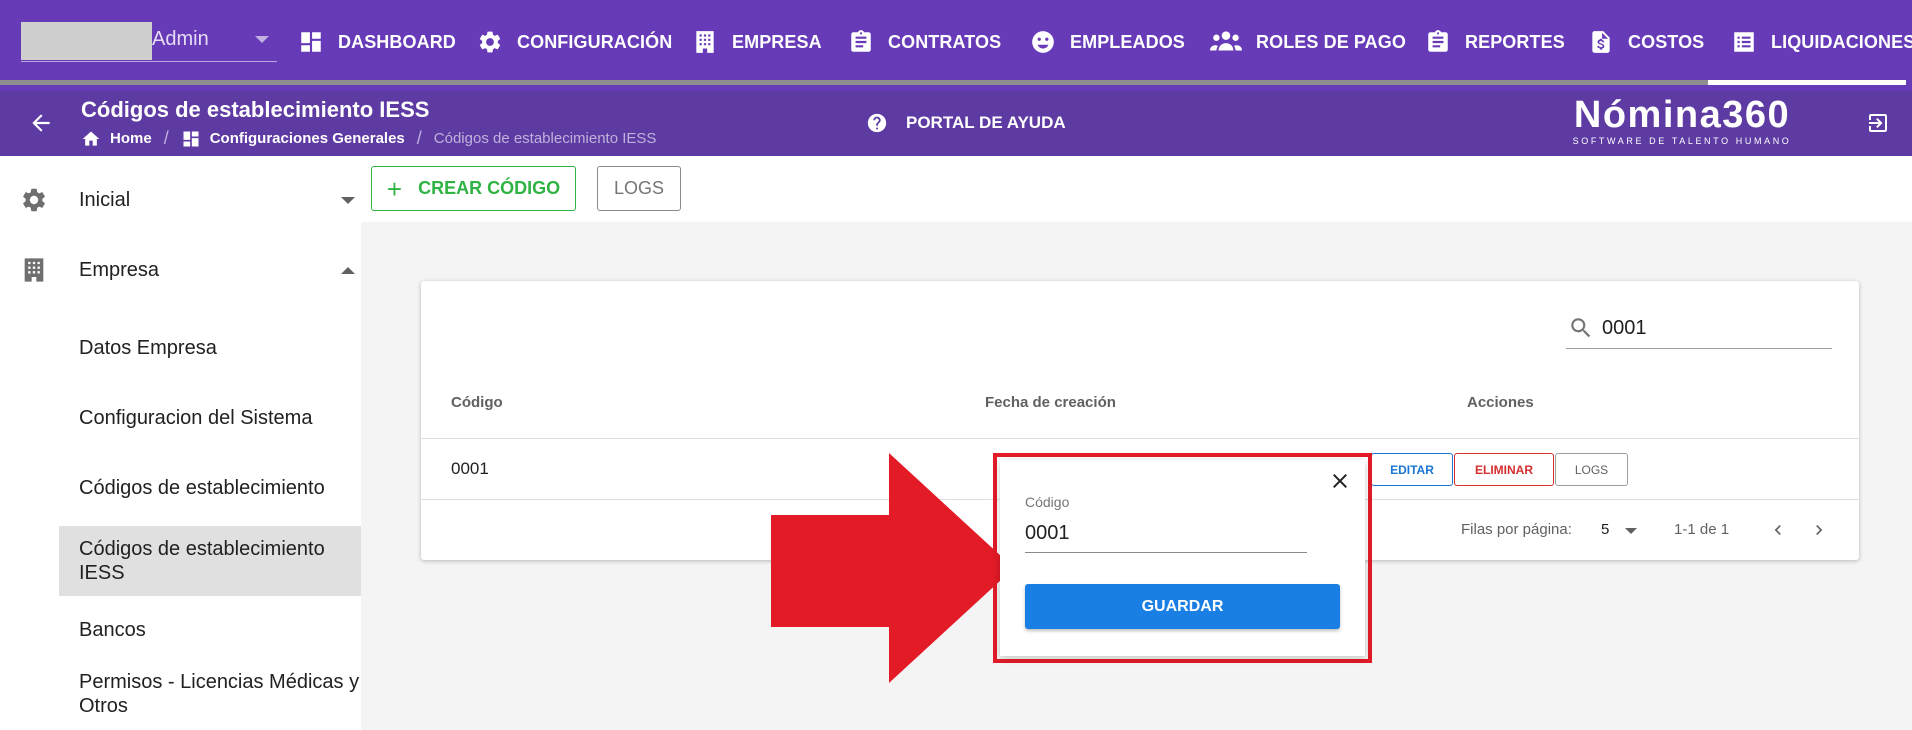  What do you see at coordinates (477, 402) in the screenshot?
I see `column-header-codigo: Código` at bounding box center [477, 402].